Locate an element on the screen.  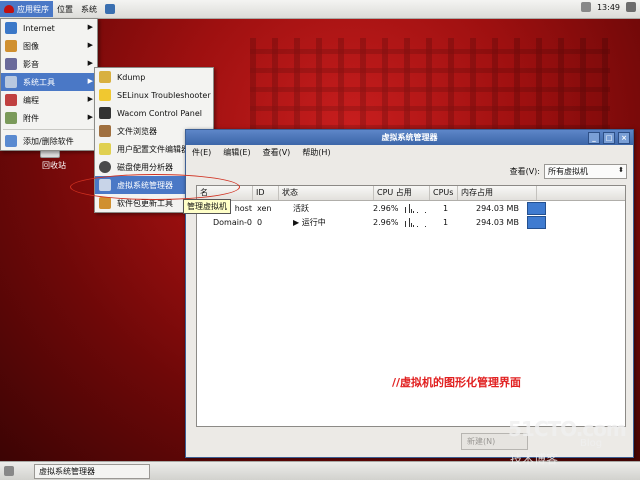
menu-applications-label: 应用程序 is located at coordinates (33, 9).